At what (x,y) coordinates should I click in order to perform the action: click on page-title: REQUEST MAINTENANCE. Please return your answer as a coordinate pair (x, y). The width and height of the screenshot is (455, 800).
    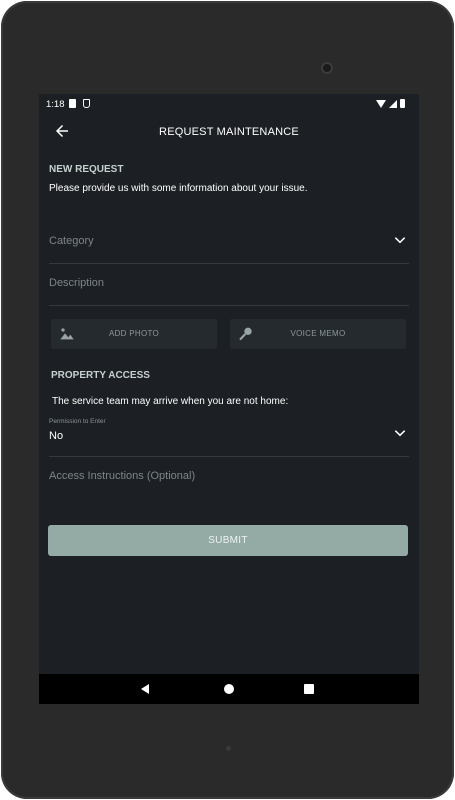
    Looking at the image, I should click on (229, 132).